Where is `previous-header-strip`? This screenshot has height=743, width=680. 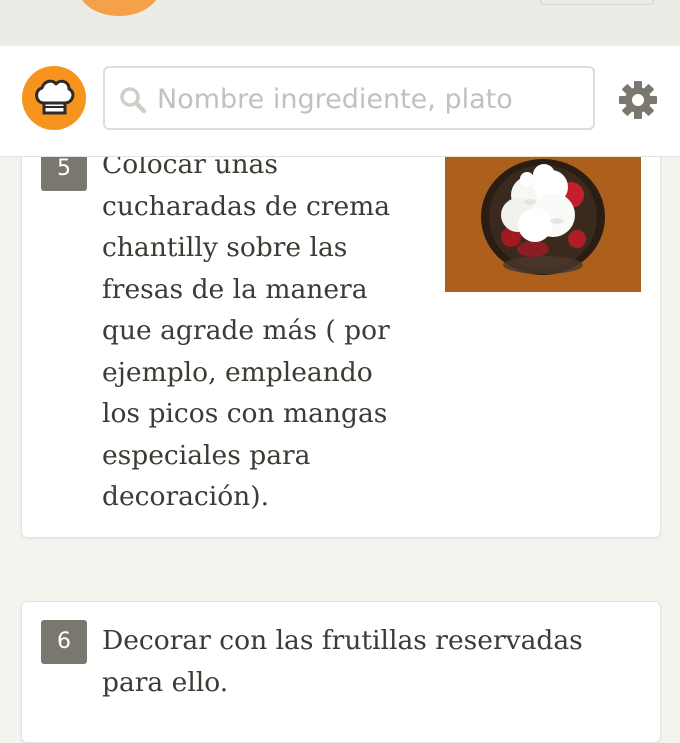 previous-header-strip is located at coordinates (340, 23).